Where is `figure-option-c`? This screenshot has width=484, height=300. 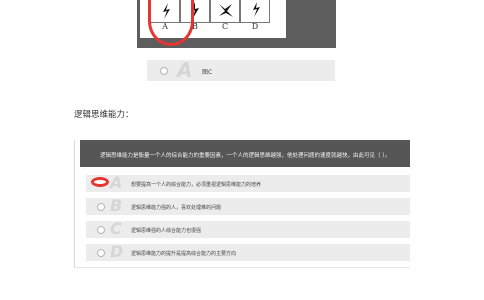 figure-option-c is located at coordinates (225, 11).